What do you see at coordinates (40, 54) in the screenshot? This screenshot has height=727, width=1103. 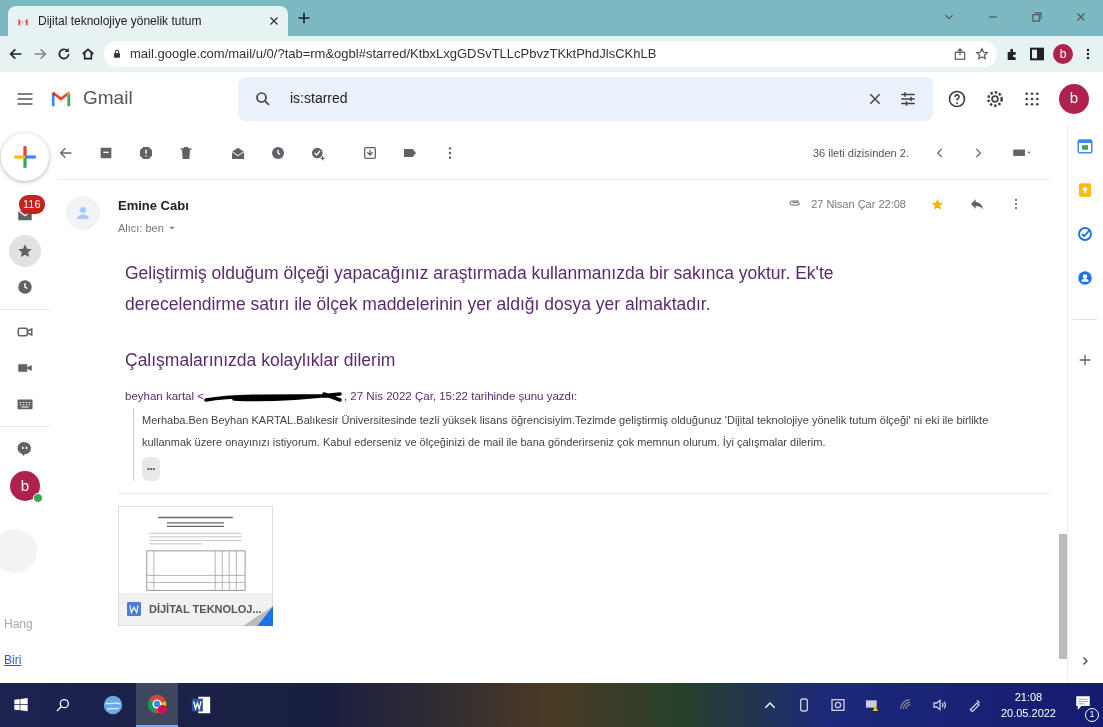 I see `forward-arrow-icon` at bounding box center [40, 54].